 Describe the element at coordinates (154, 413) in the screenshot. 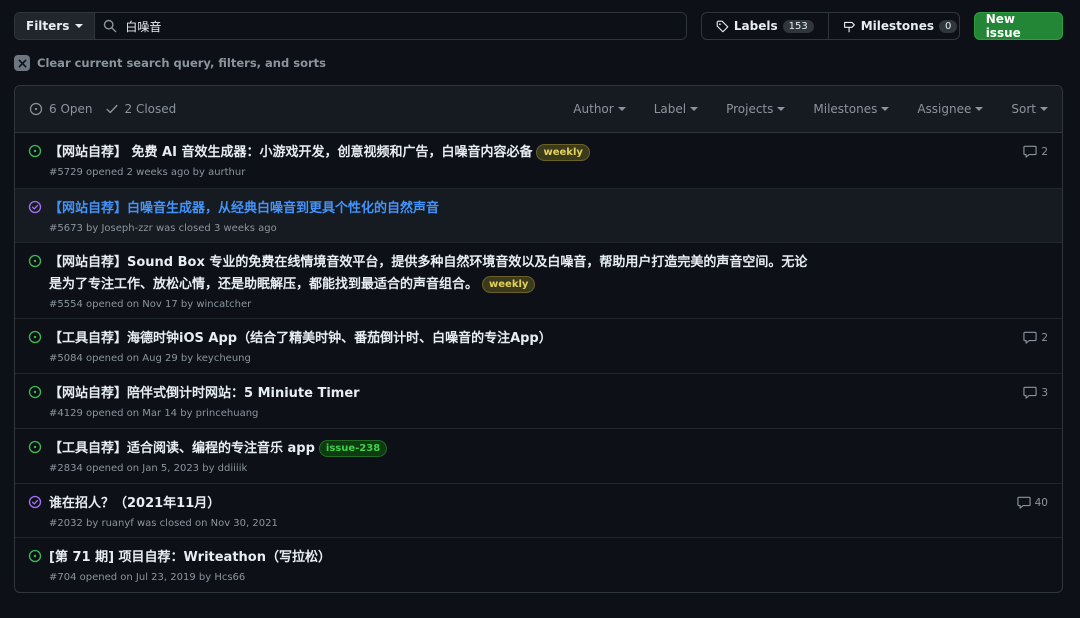

I see `issue-meta: #4129 opened on Mar 14 by princehuang` at that location.